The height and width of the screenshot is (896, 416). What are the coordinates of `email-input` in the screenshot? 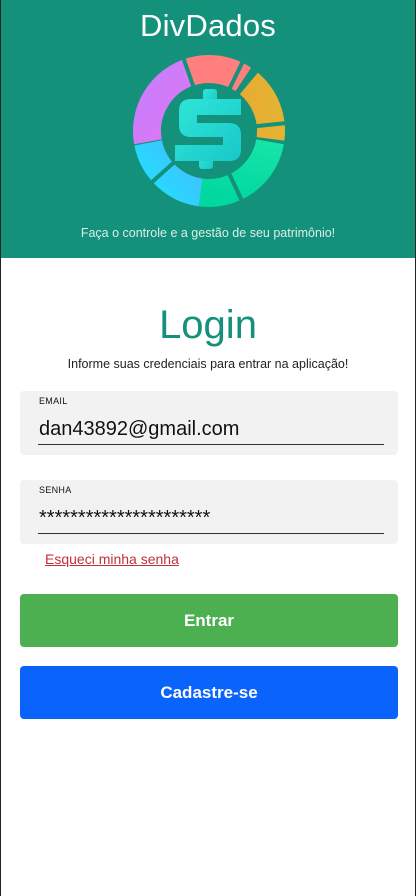 It's located at (211, 429).